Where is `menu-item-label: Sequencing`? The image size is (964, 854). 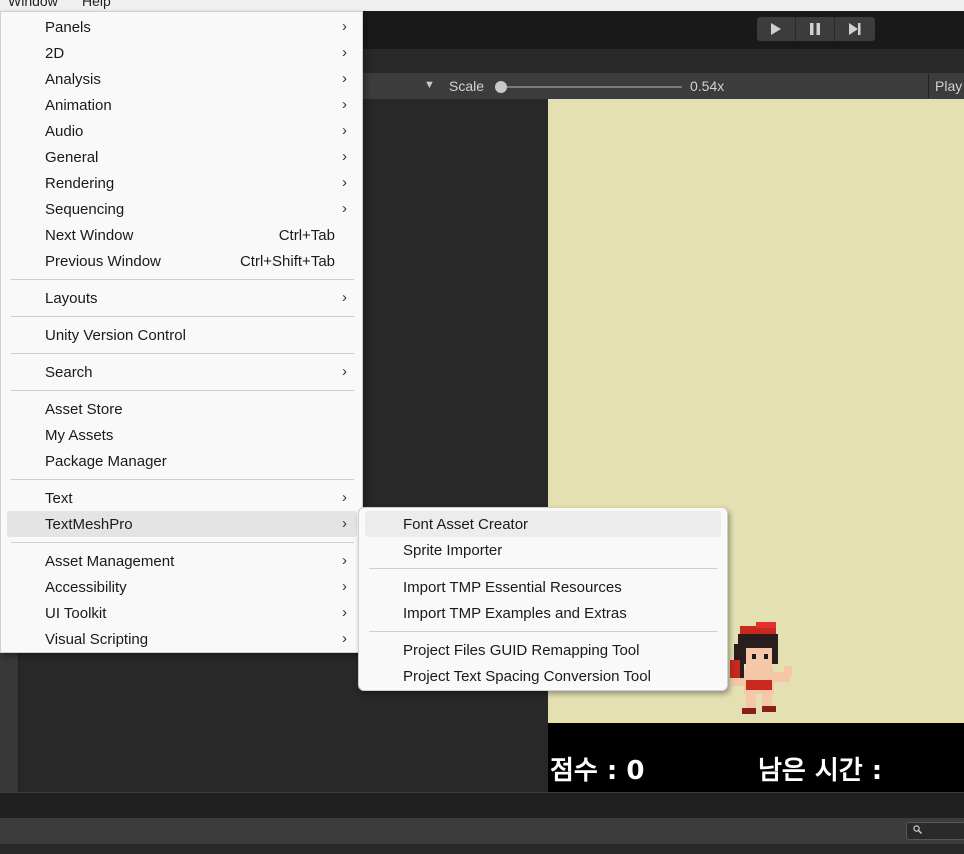 menu-item-label: Sequencing is located at coordinates (85, 209).